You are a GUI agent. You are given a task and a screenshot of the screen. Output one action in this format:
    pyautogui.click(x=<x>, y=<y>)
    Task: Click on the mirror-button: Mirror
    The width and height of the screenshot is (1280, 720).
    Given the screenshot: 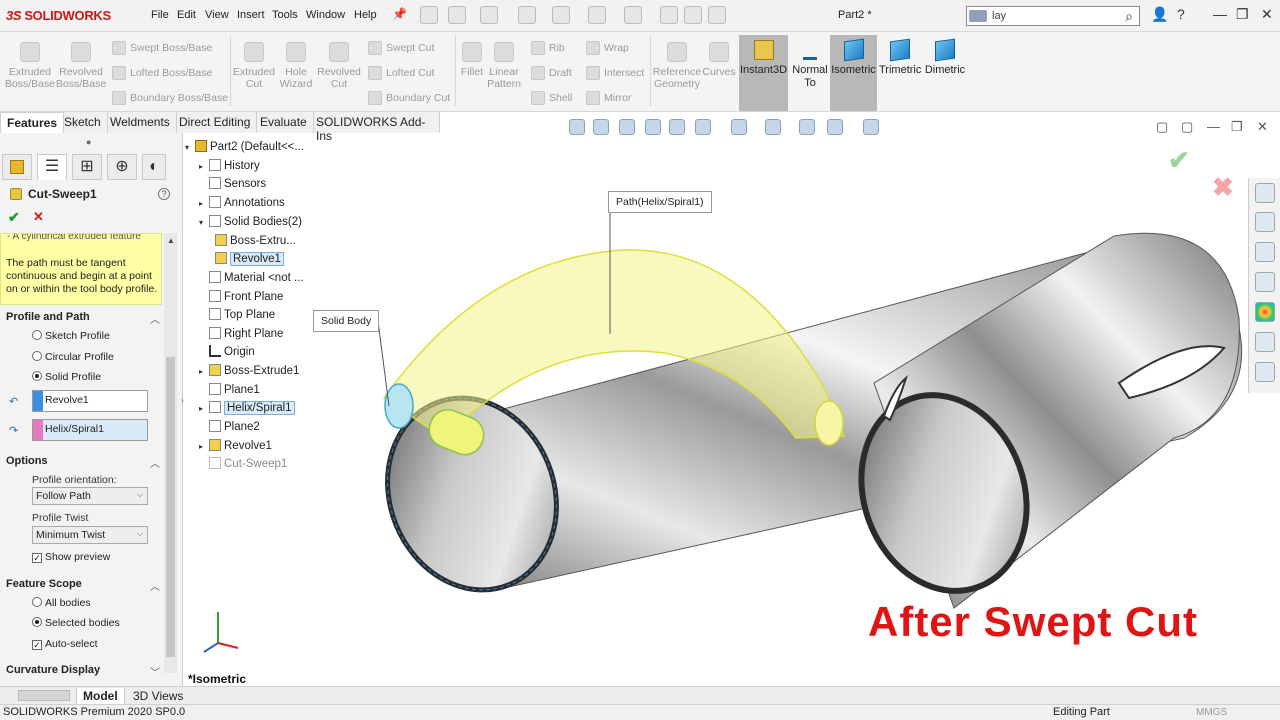 What is the action you would take?
    pyautogui.click(x=608, y=98)
    